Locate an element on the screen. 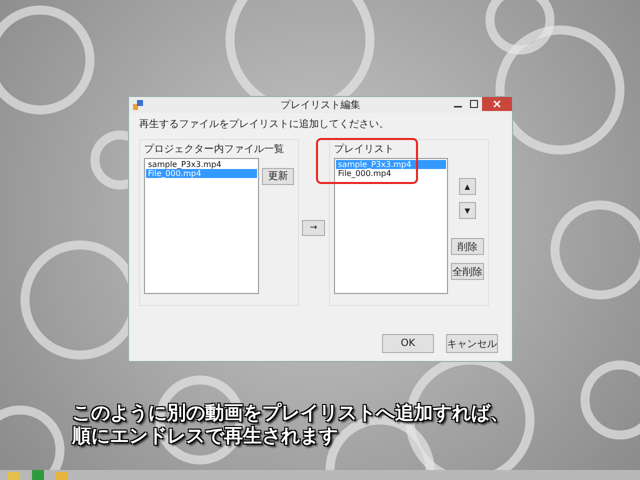 The width and height of the screenshot is (640, 480). delete-all-button: 全削除 is located at coordinates (467, 271).